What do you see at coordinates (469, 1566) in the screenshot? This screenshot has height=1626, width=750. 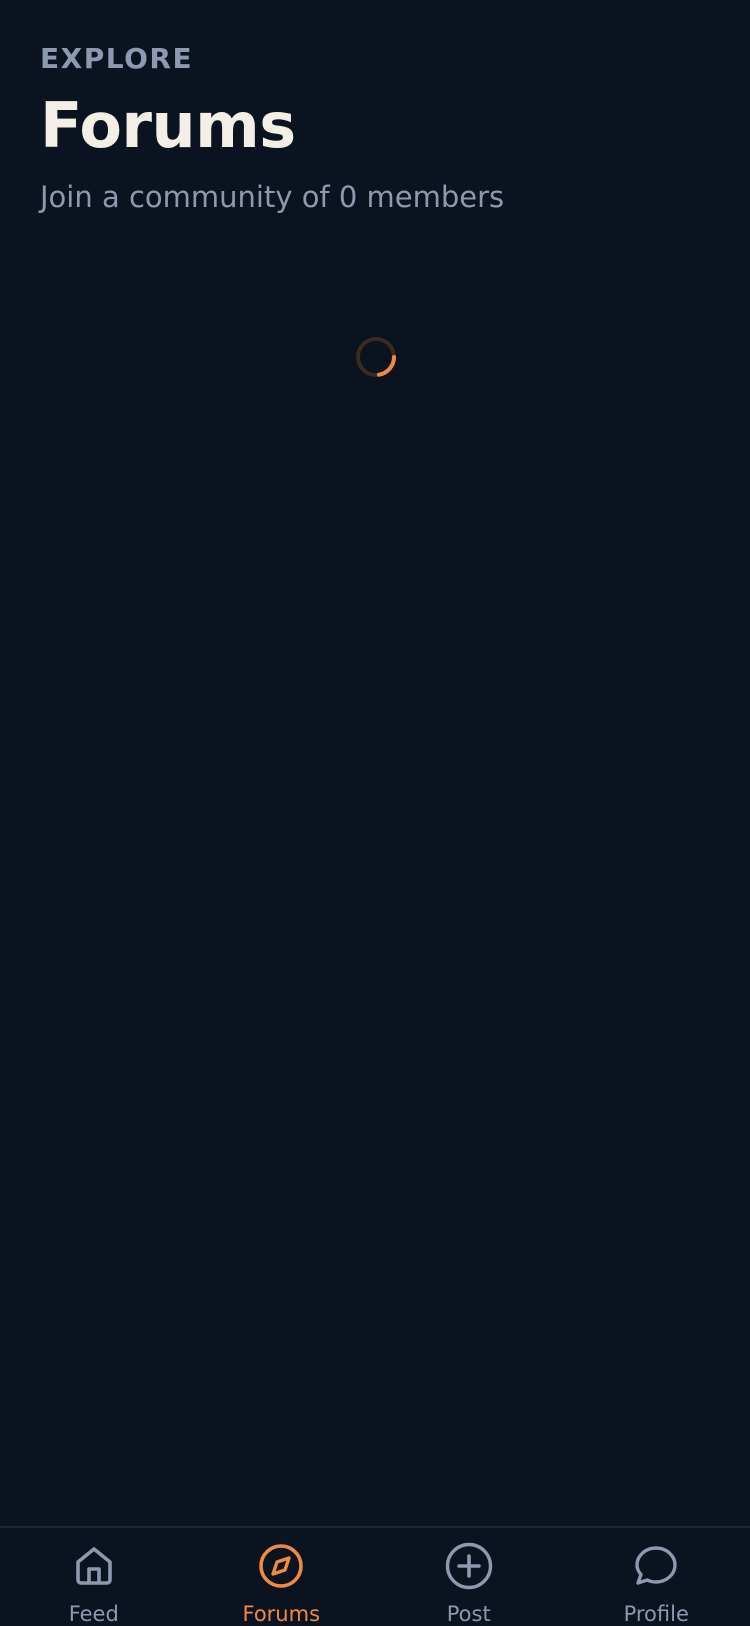 I see `plus-circle-icon` at bounding box center [469, 1566].